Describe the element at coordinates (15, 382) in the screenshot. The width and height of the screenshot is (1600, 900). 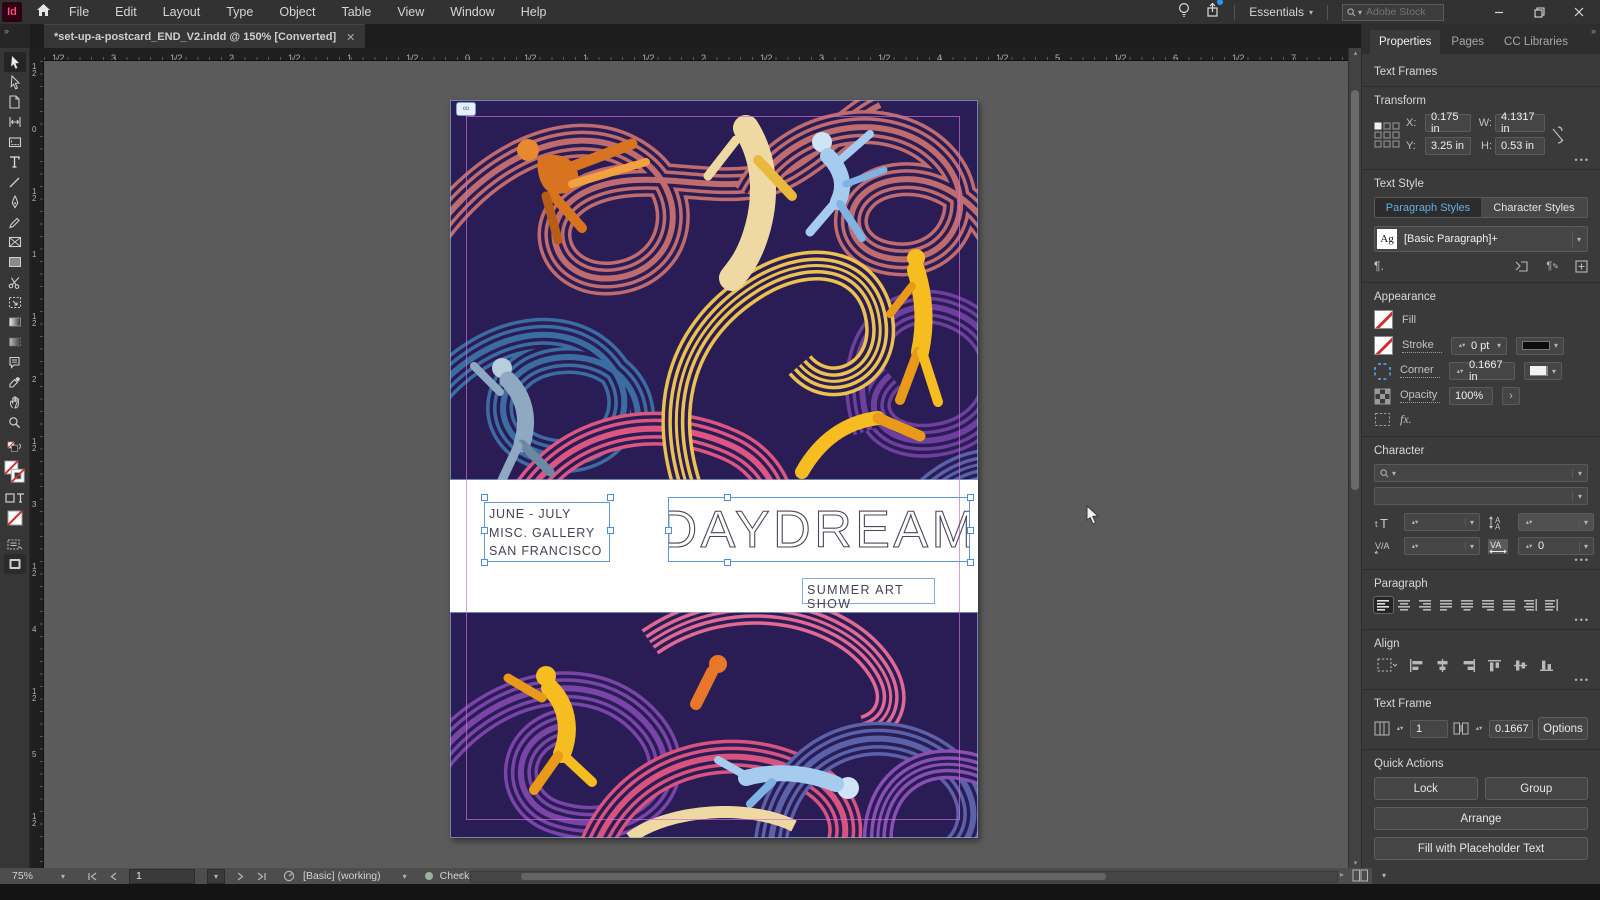
I see `eyedropper-tool` at that location.